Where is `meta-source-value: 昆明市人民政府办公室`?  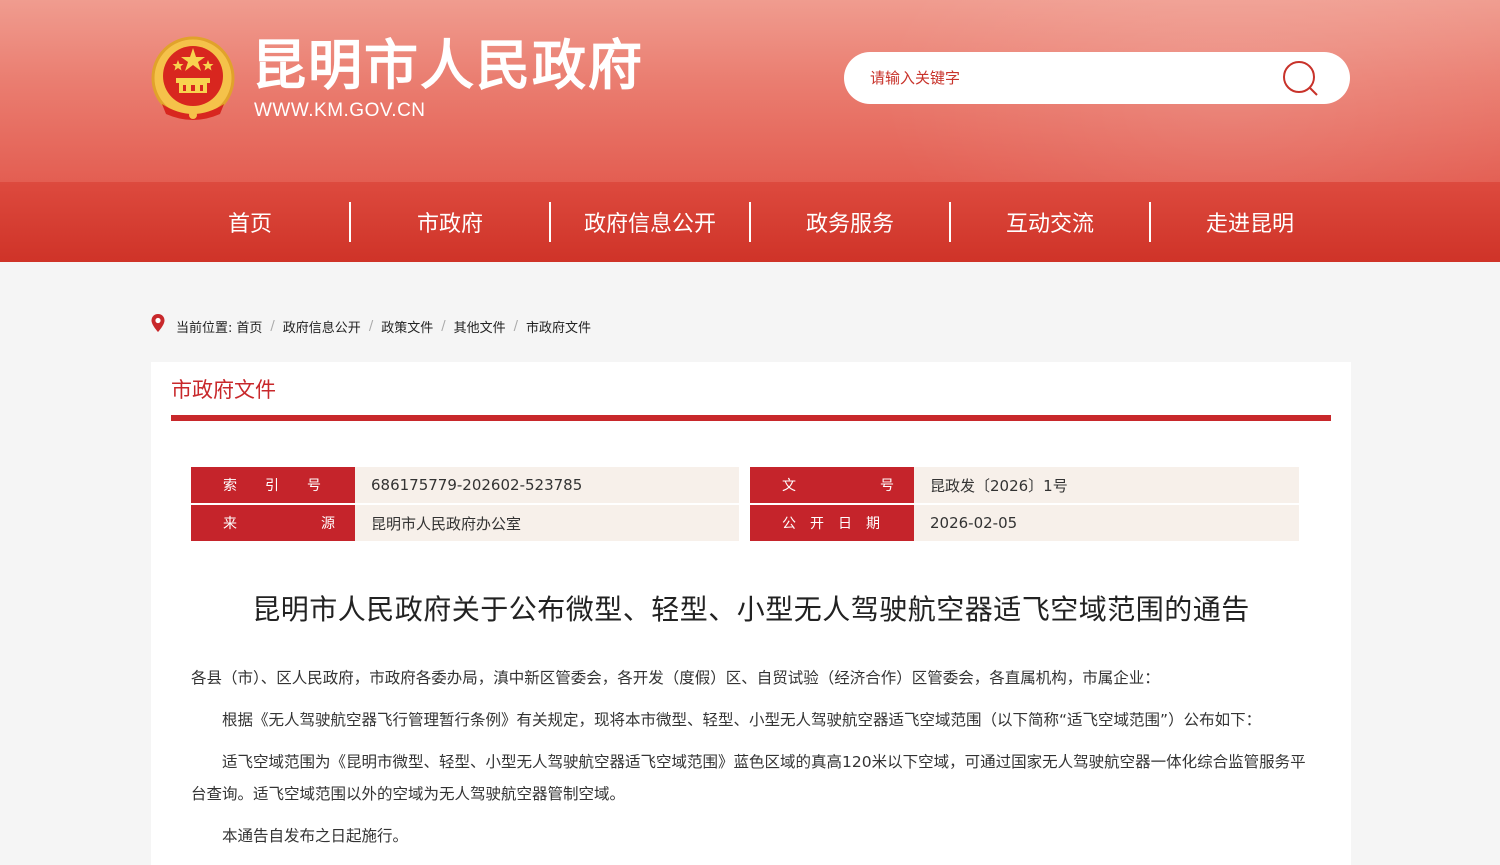
meta-source-value: 昆明市人民政府办公室 is located at coordinates (547, 523).